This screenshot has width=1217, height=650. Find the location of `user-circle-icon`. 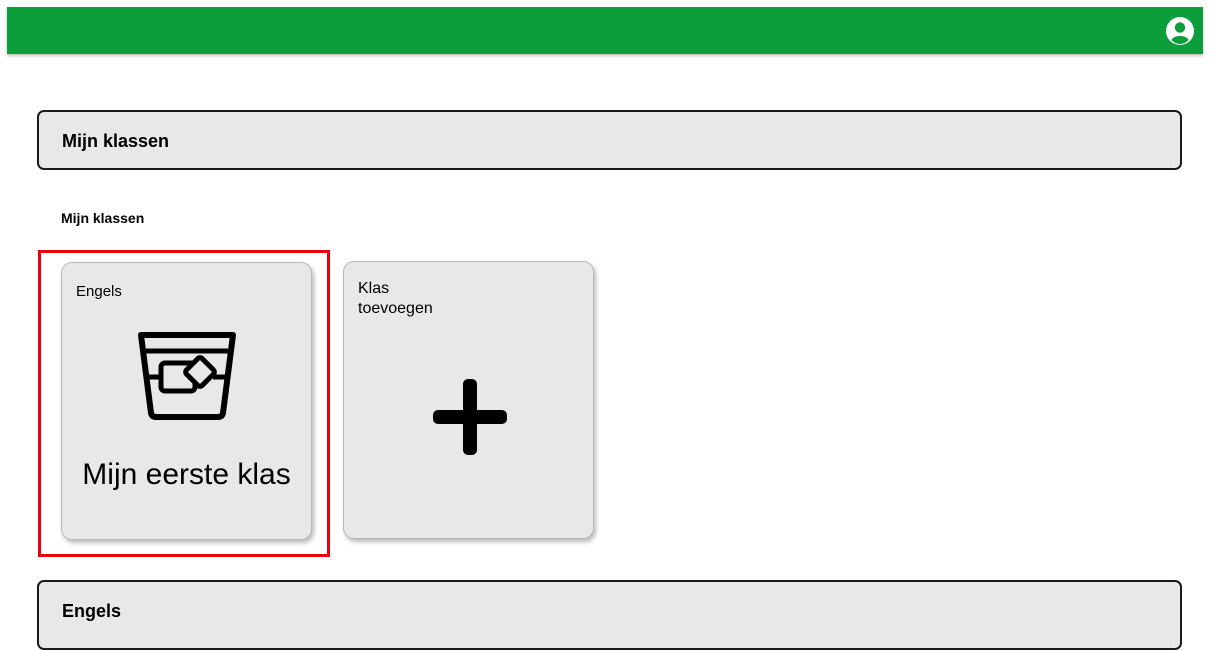

user-circle-icon is located at coordinates (1180, 31).